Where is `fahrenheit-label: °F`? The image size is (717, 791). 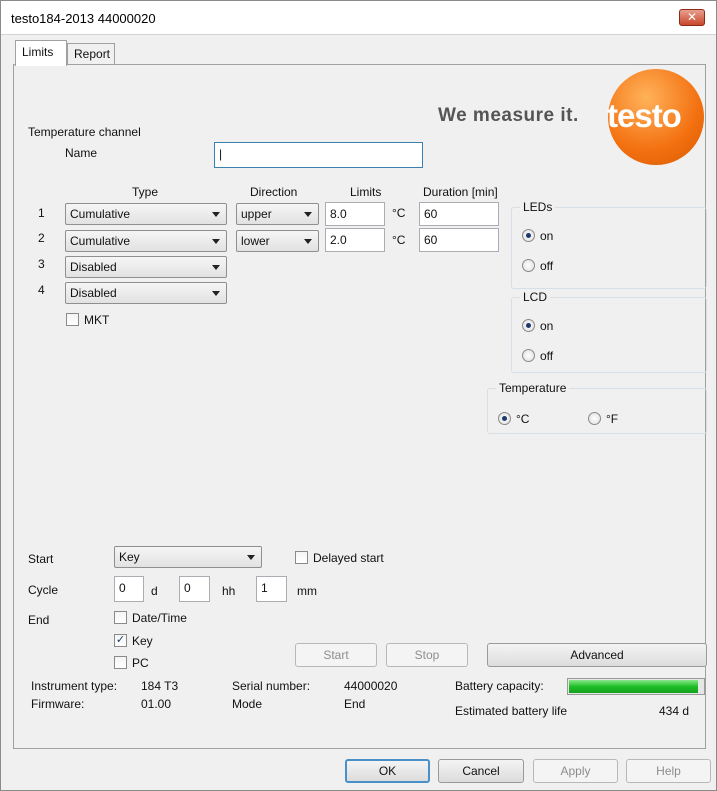
fahrenheit-label: °F is located at coordinates (612, 419).